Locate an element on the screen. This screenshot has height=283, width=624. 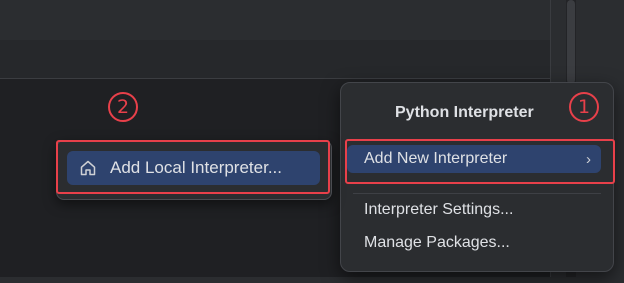
editor-top-area is located at coordinates (275, 20).